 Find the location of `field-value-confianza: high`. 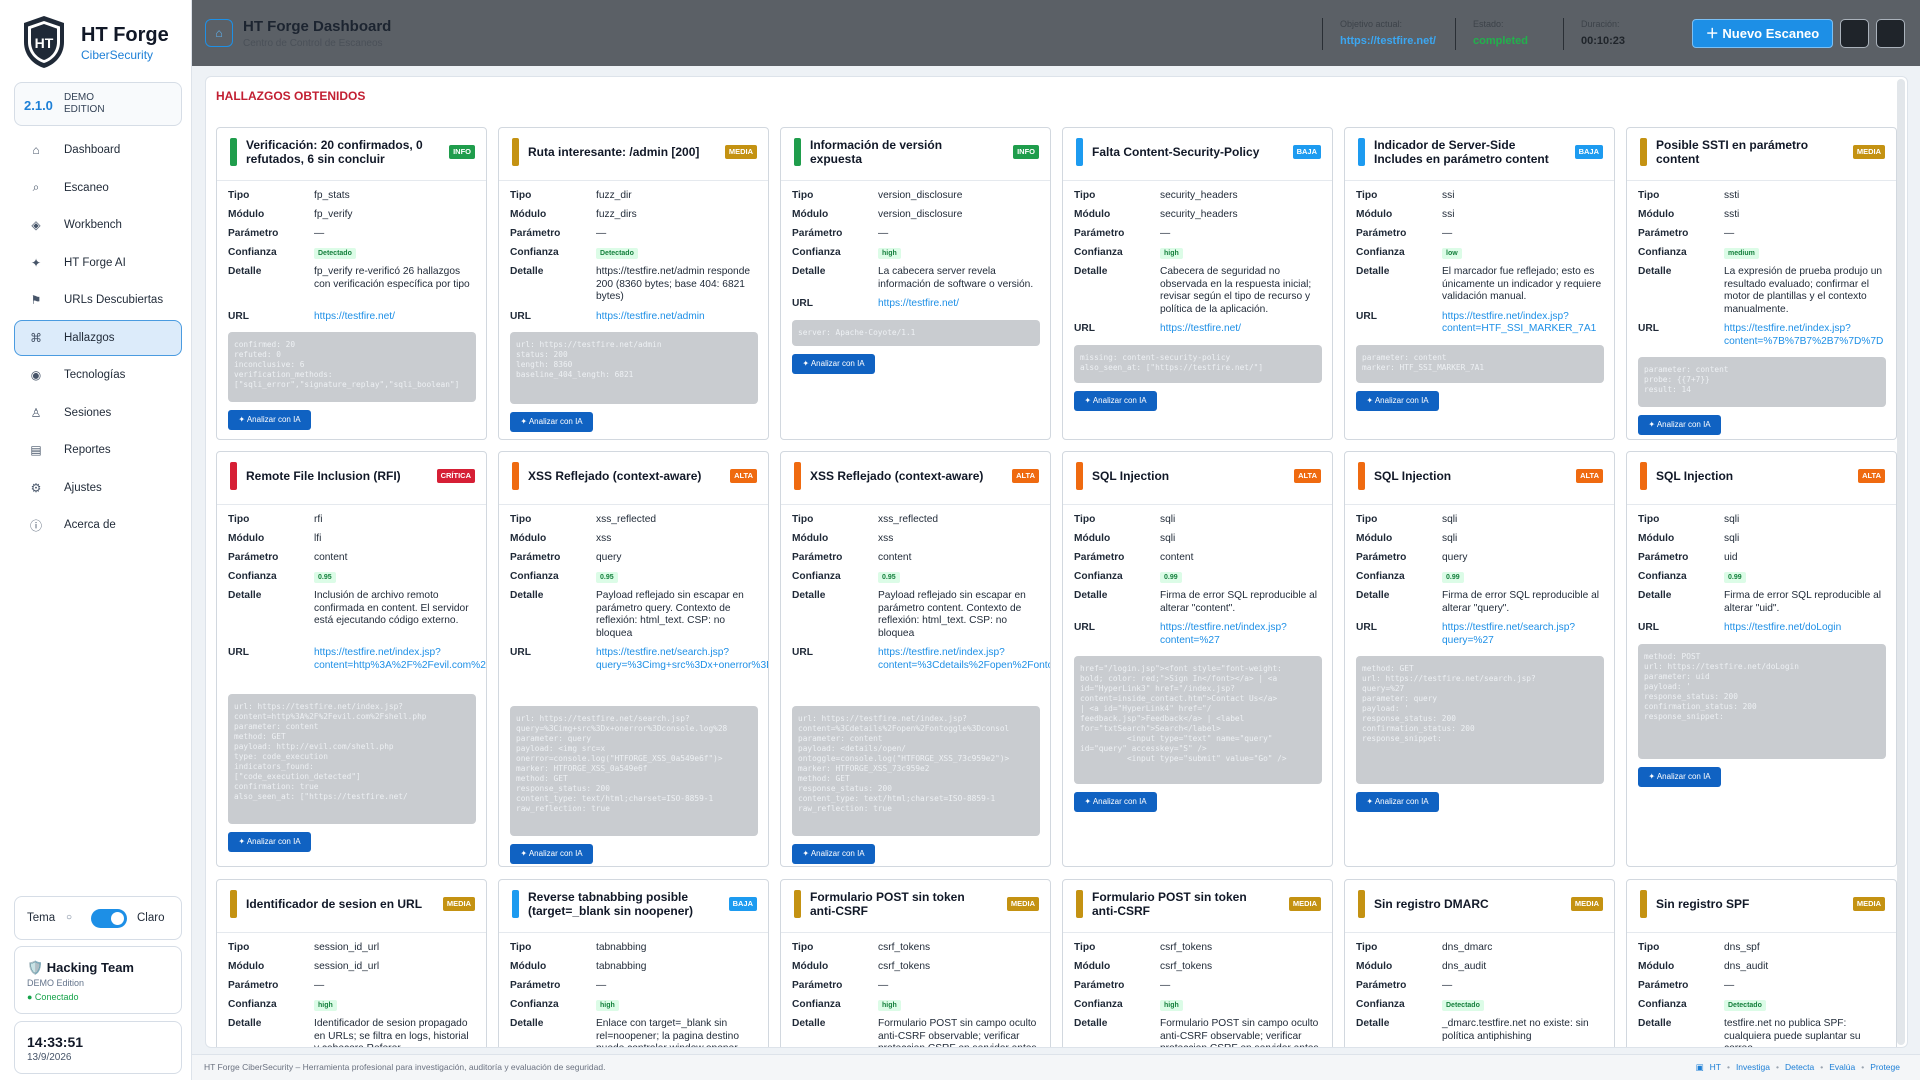

field-value-confianza: high is located at coordinates (1241, 1005).